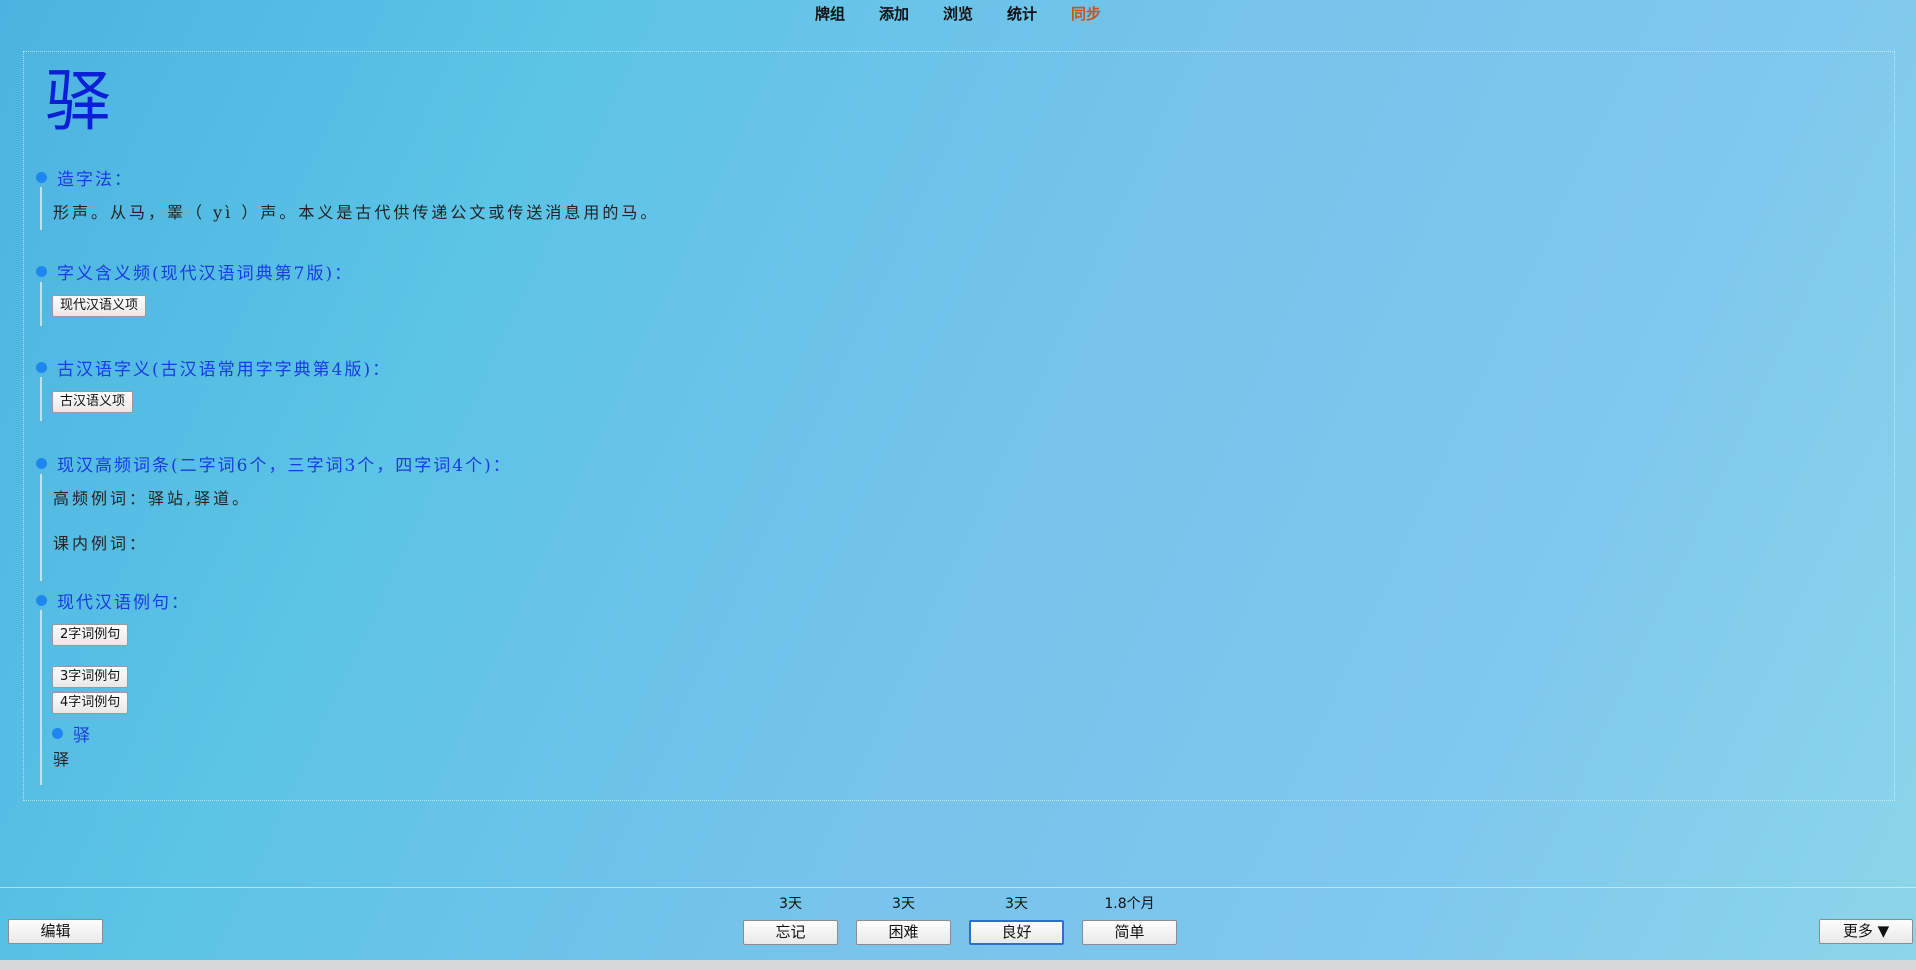 The width and height of the screenshot is (1916, 970). What do you see at coordinates (894, 13) in the screenshot?
I see `nav-add: 添加` at bounding box center [894, 13].